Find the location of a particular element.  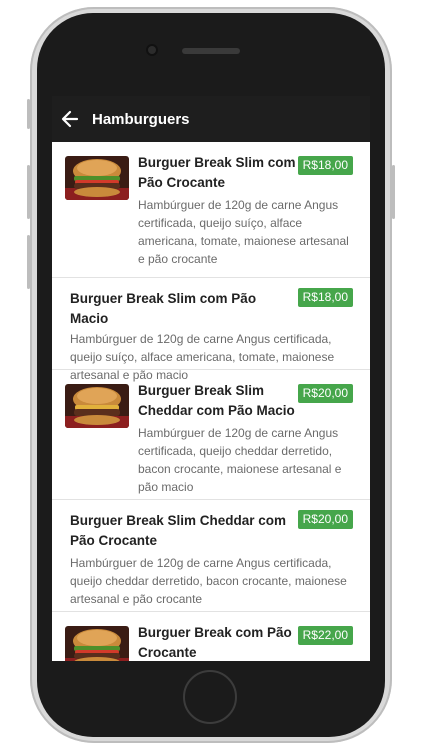

mute-switch is located at coordinates (28, 114).